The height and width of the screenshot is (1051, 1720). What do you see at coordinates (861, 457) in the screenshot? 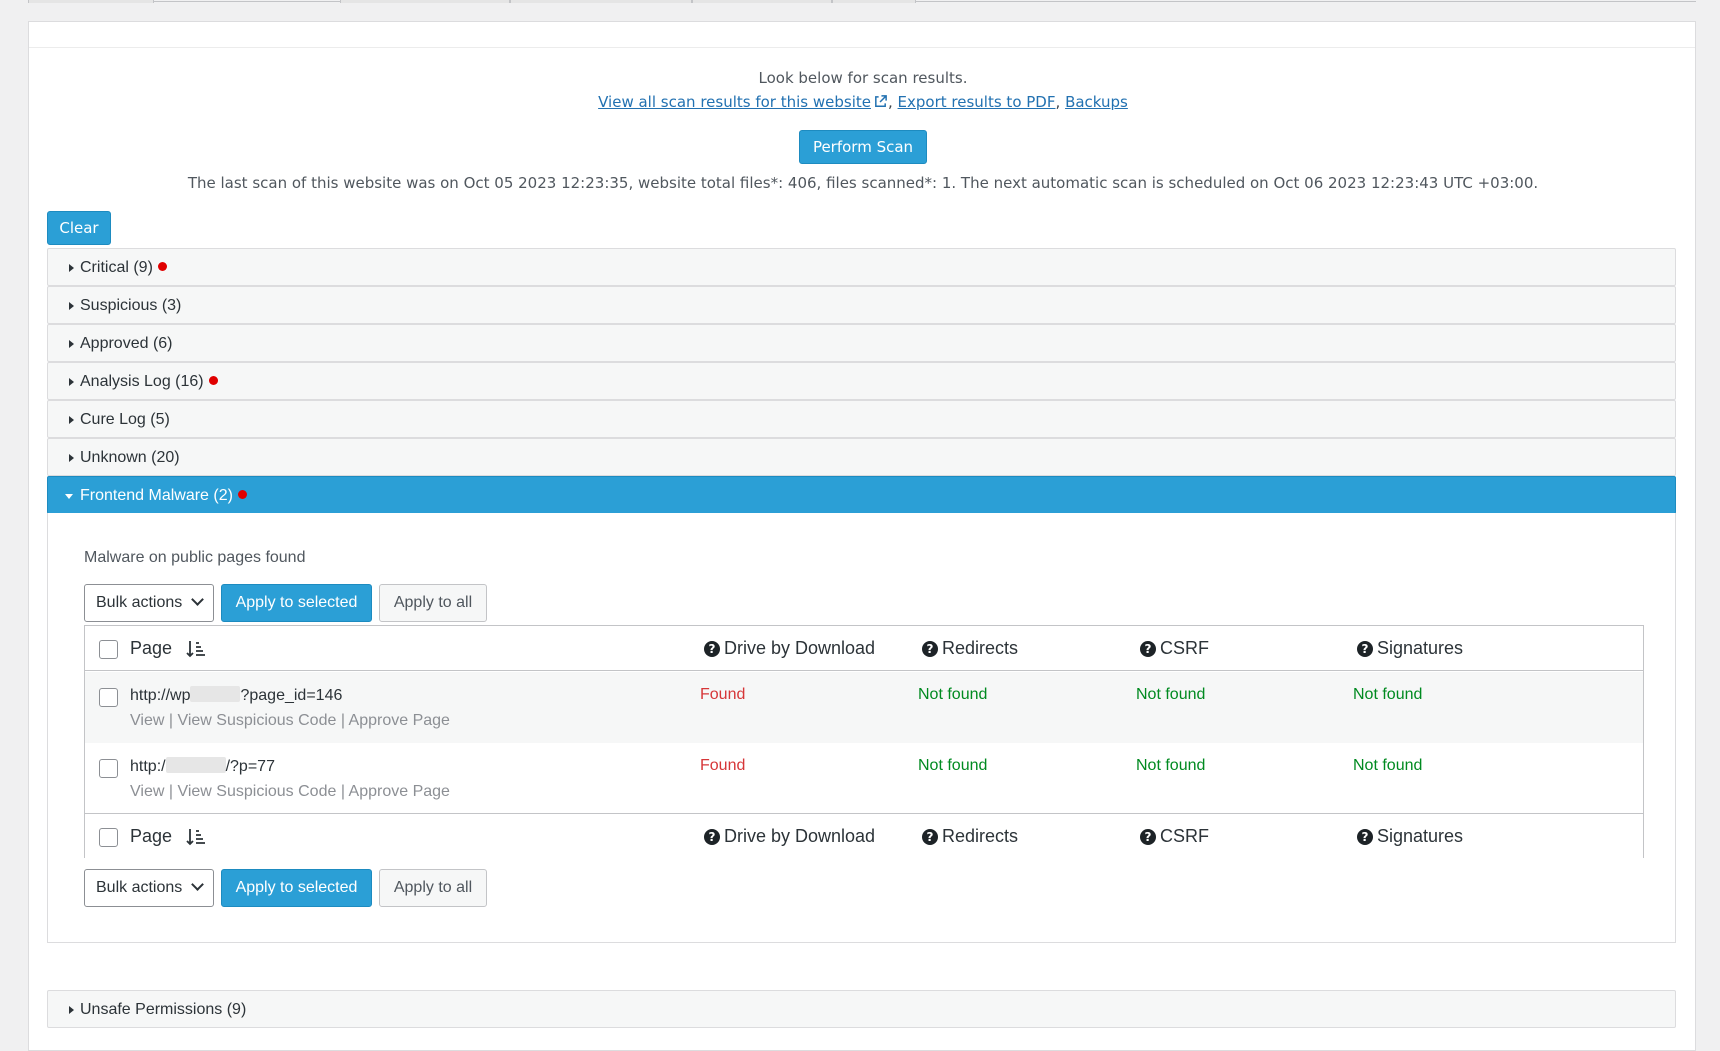
I see `section-unknown: Unknown (20)` at bounding box center [861, 457].